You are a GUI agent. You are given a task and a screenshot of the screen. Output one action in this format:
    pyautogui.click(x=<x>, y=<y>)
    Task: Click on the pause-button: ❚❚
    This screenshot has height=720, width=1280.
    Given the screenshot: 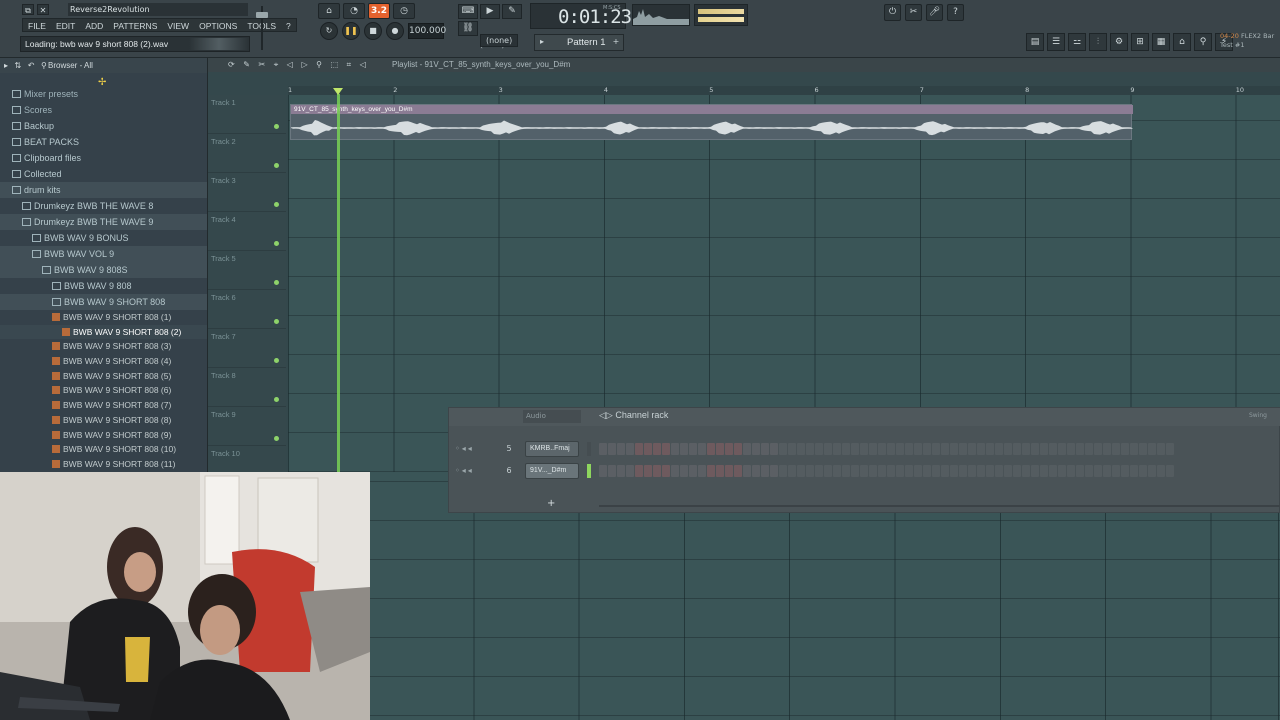 What is the action you would take?
    pyautogui.click(x=351, y=31)
    